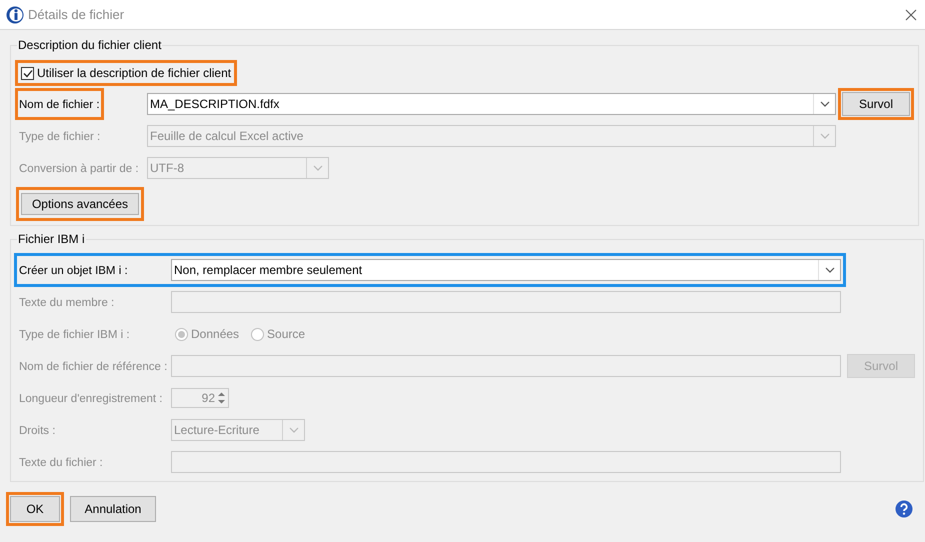 The height and width of the screenshot is (542, 925). What do you see at coordinates (74, 335) in the screenshot?
I see `field-label: Type de fichier IBM i :` at bounding box center [74, 335].